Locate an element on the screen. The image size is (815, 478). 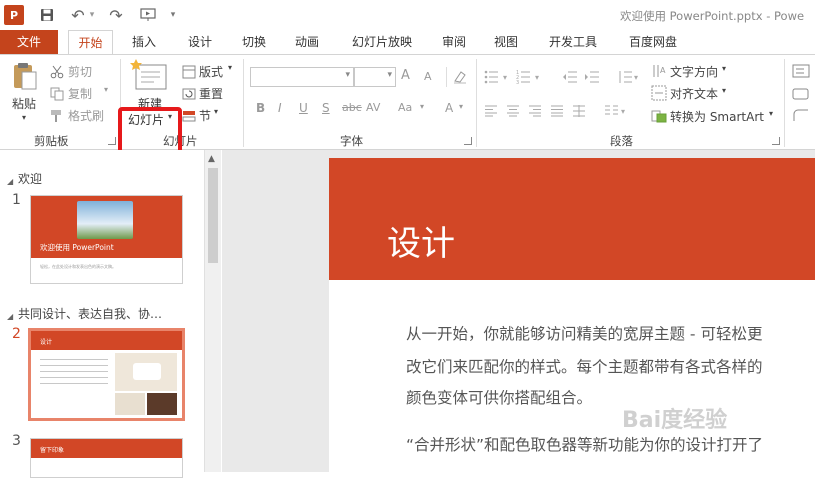
convert-smartart-button: 转换为 SmartArt is located at coordinates (717, 116).